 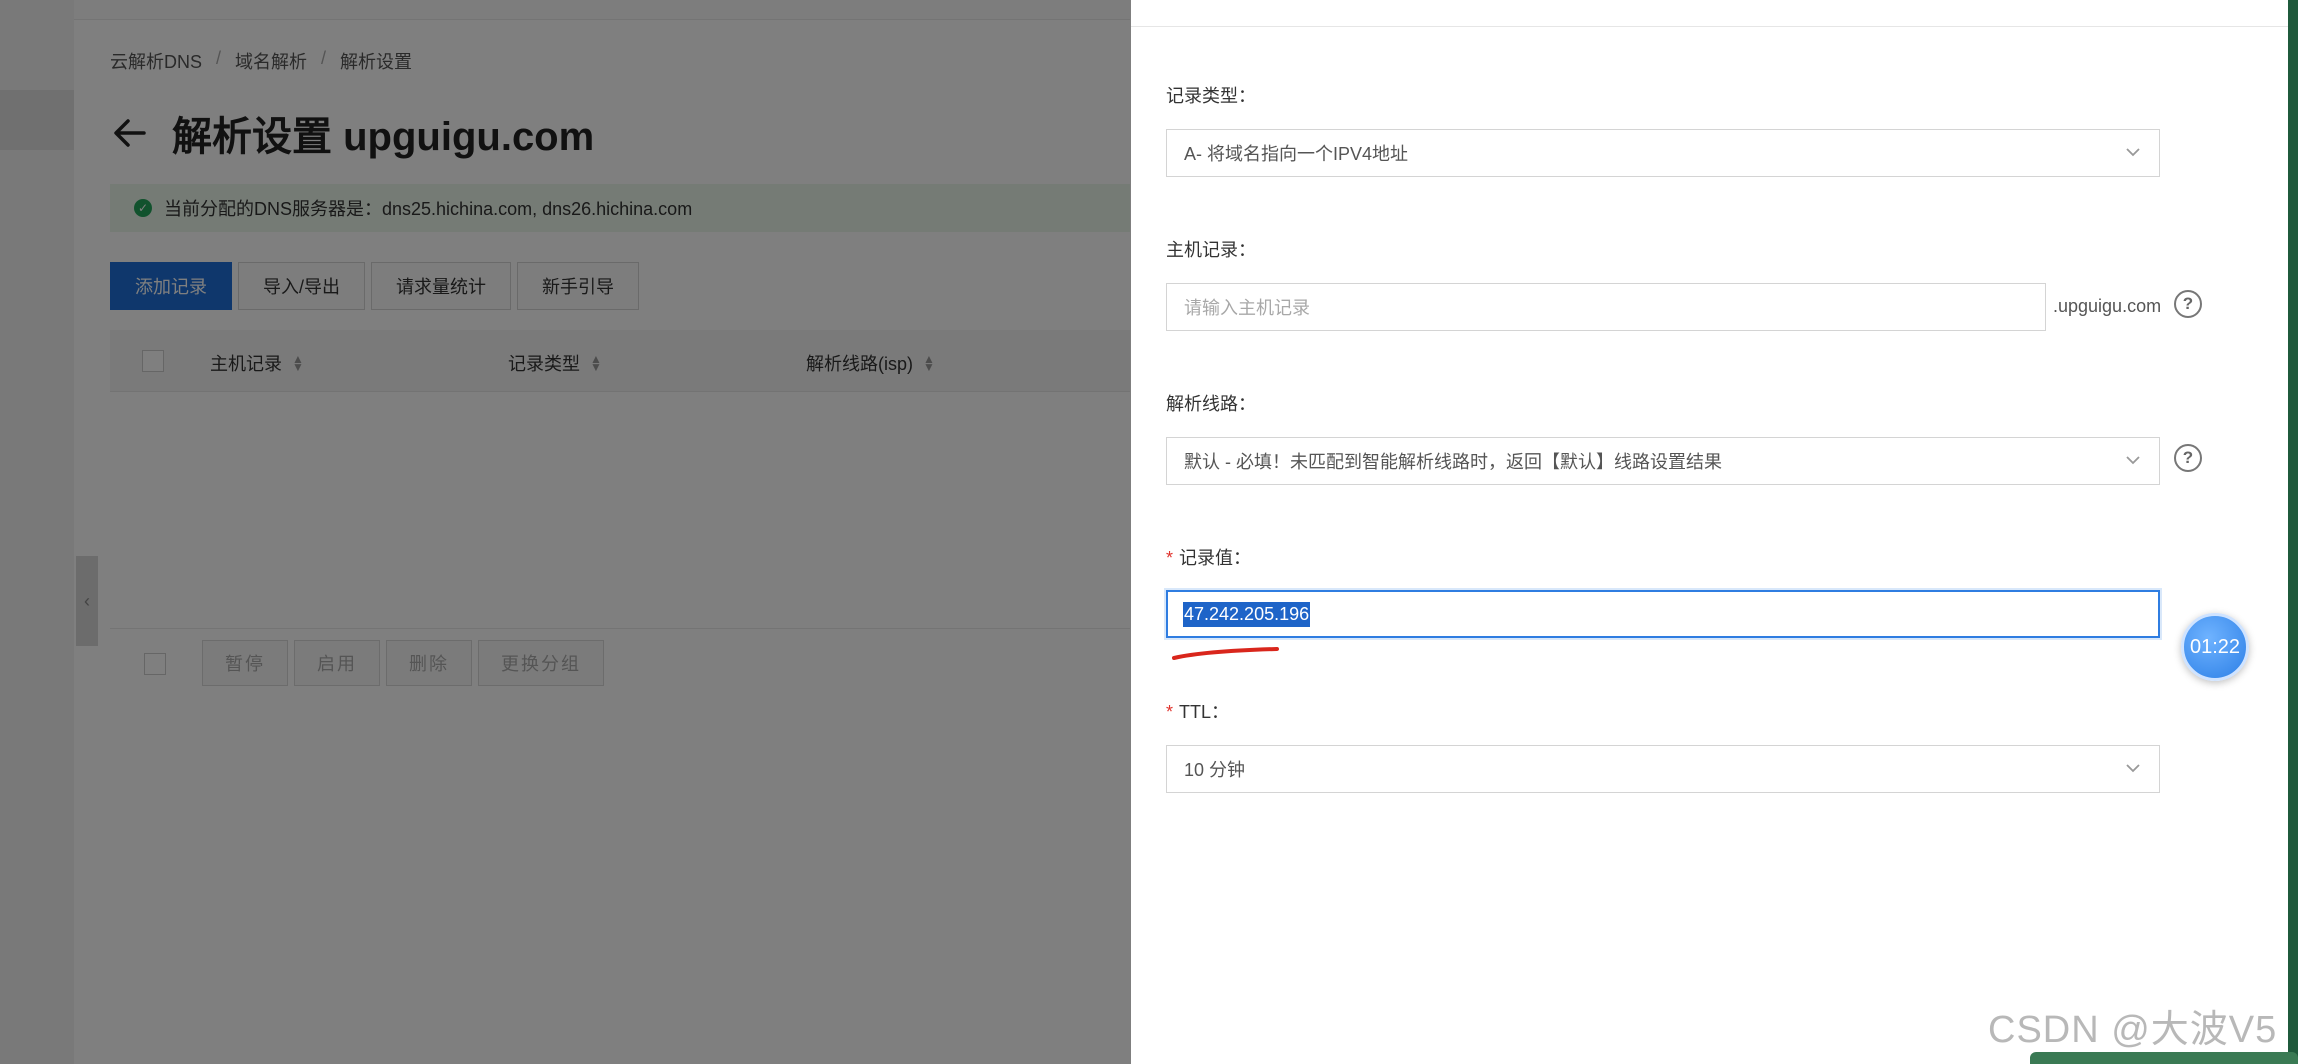 What do you see at coordinates (1453, 462) in the screenshot?
I see `resolution-line-value: 默认 - 必填！未匹配到智能解析线路时，返回【默认】线路设置结果` at bounding box center [1453, 462].